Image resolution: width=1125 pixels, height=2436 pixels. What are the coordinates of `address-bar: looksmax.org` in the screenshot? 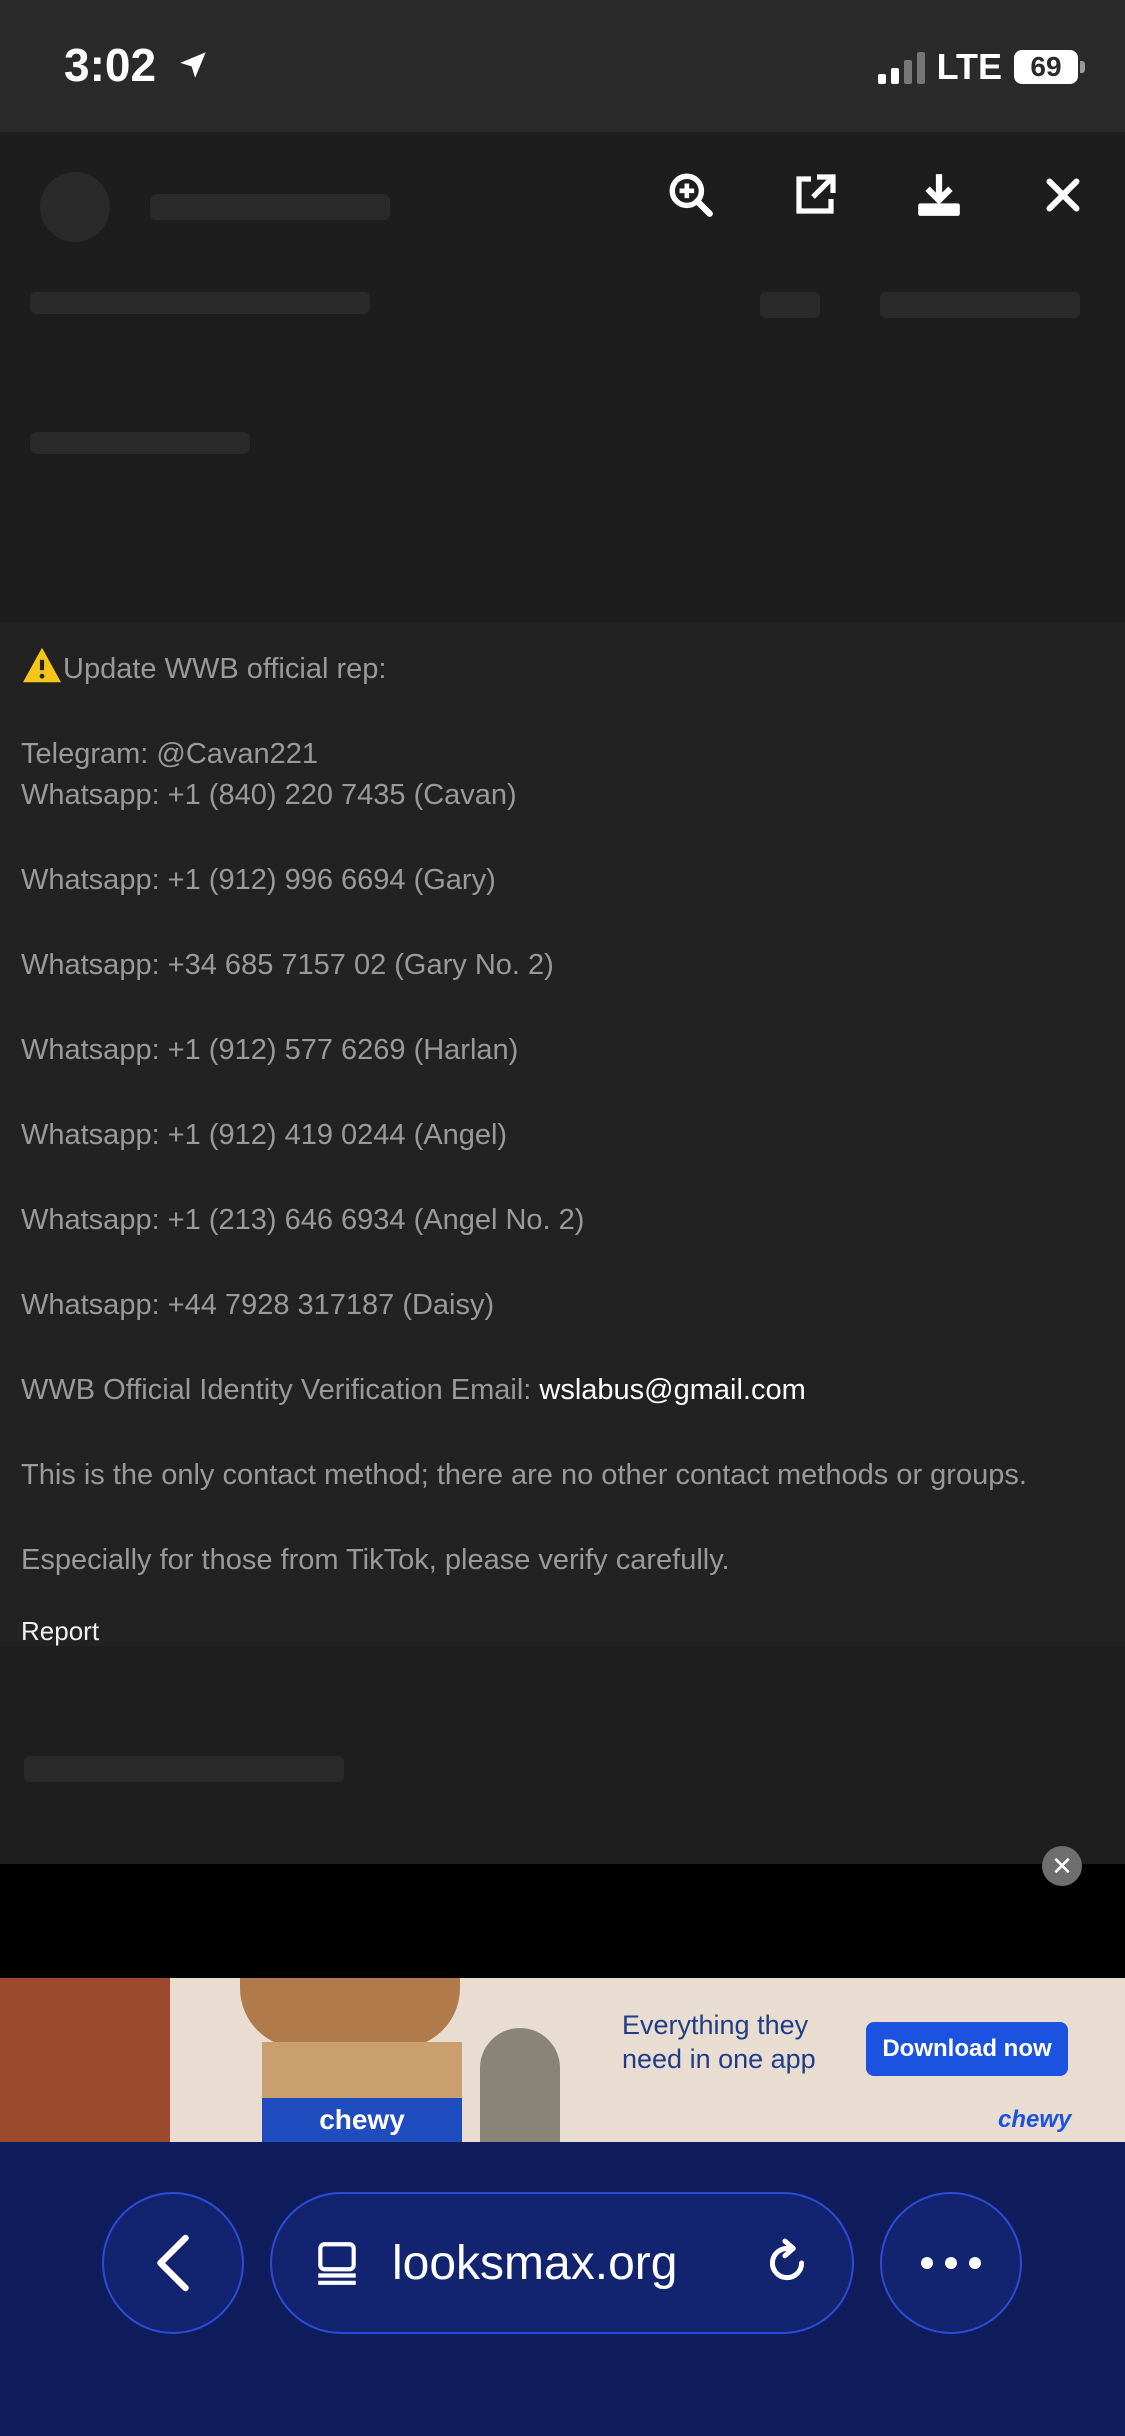 It's located at (562, 2263).